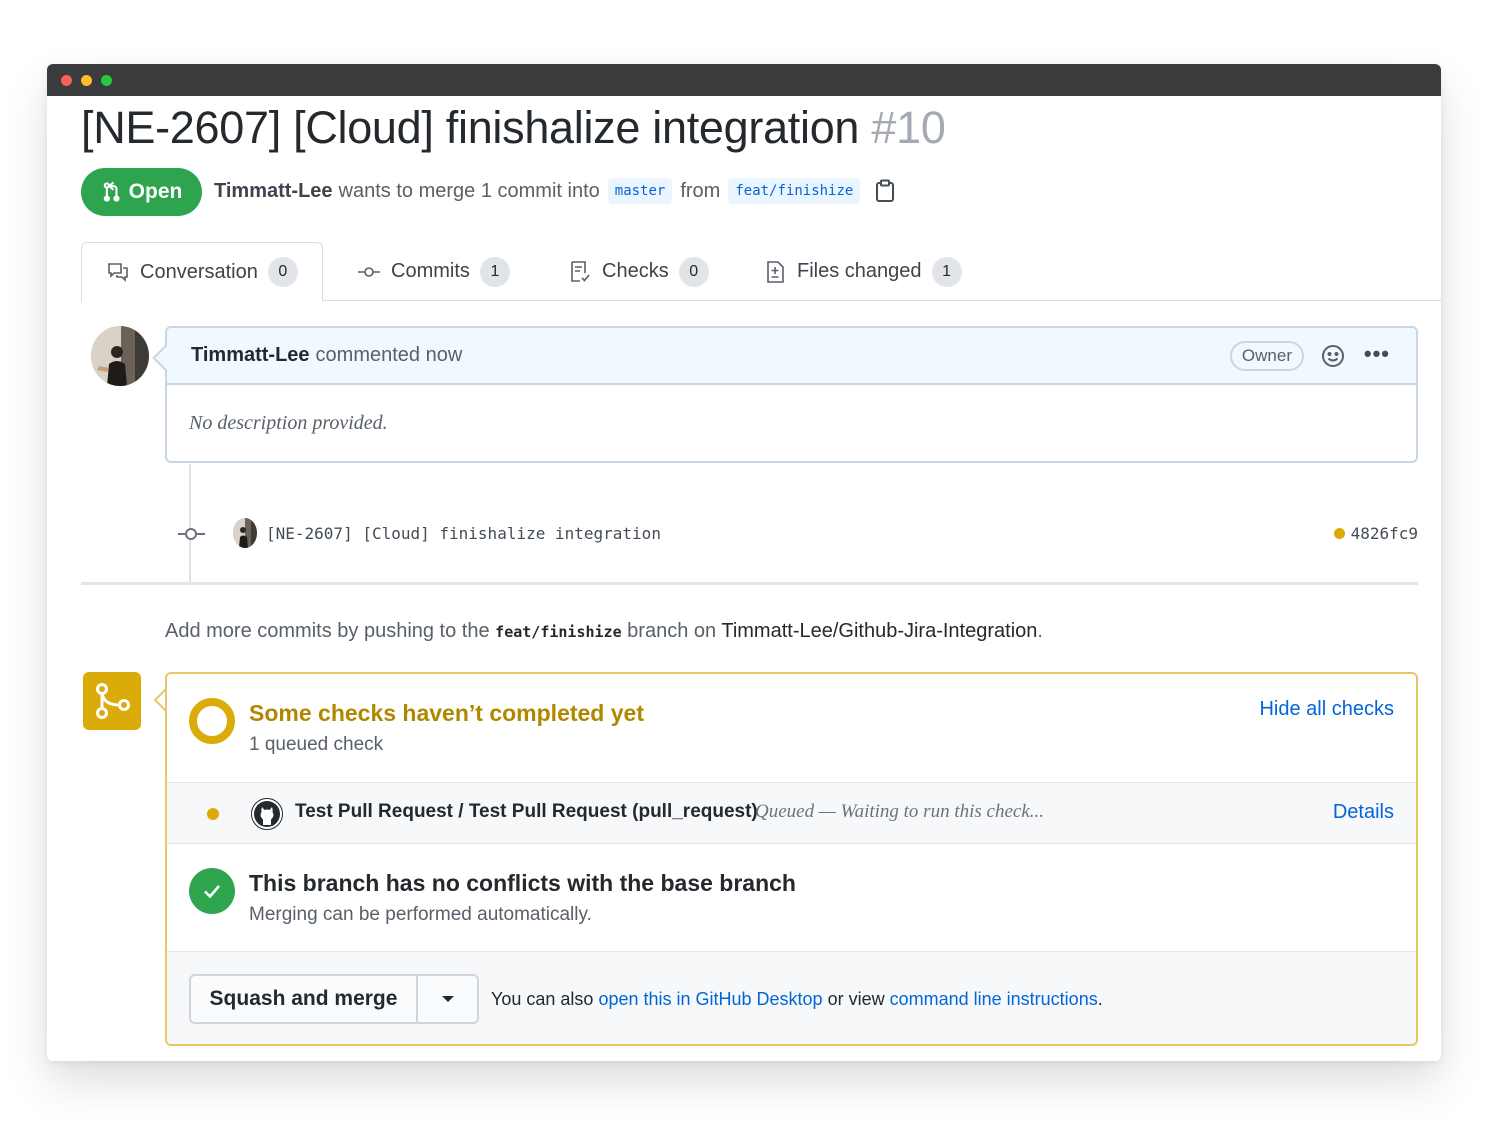 This screenshot has width=1488, height=1125. I want to click on comment-body: No description provided., so click(288, 423).